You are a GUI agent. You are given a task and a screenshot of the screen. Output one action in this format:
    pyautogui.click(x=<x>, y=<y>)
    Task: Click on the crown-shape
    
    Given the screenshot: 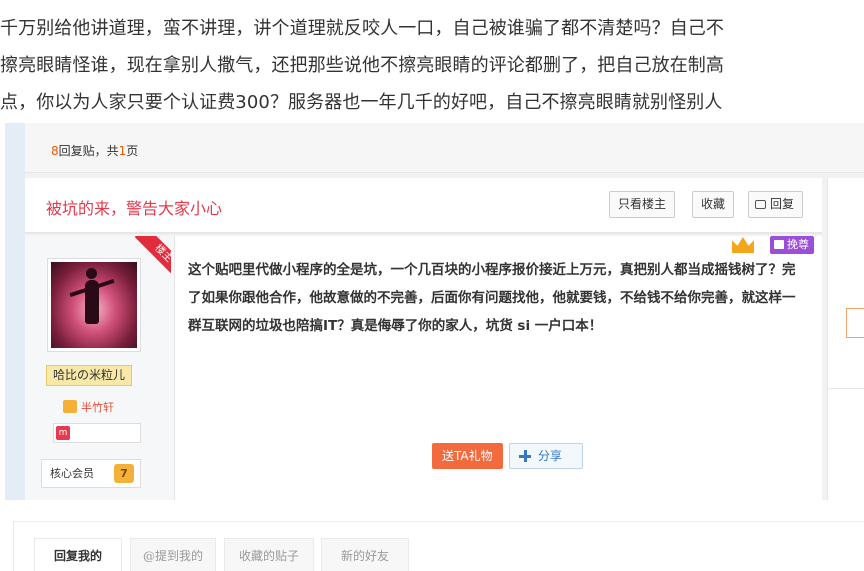 What is the action you would take?
    pyautogui.click(x=743, y=245)
    